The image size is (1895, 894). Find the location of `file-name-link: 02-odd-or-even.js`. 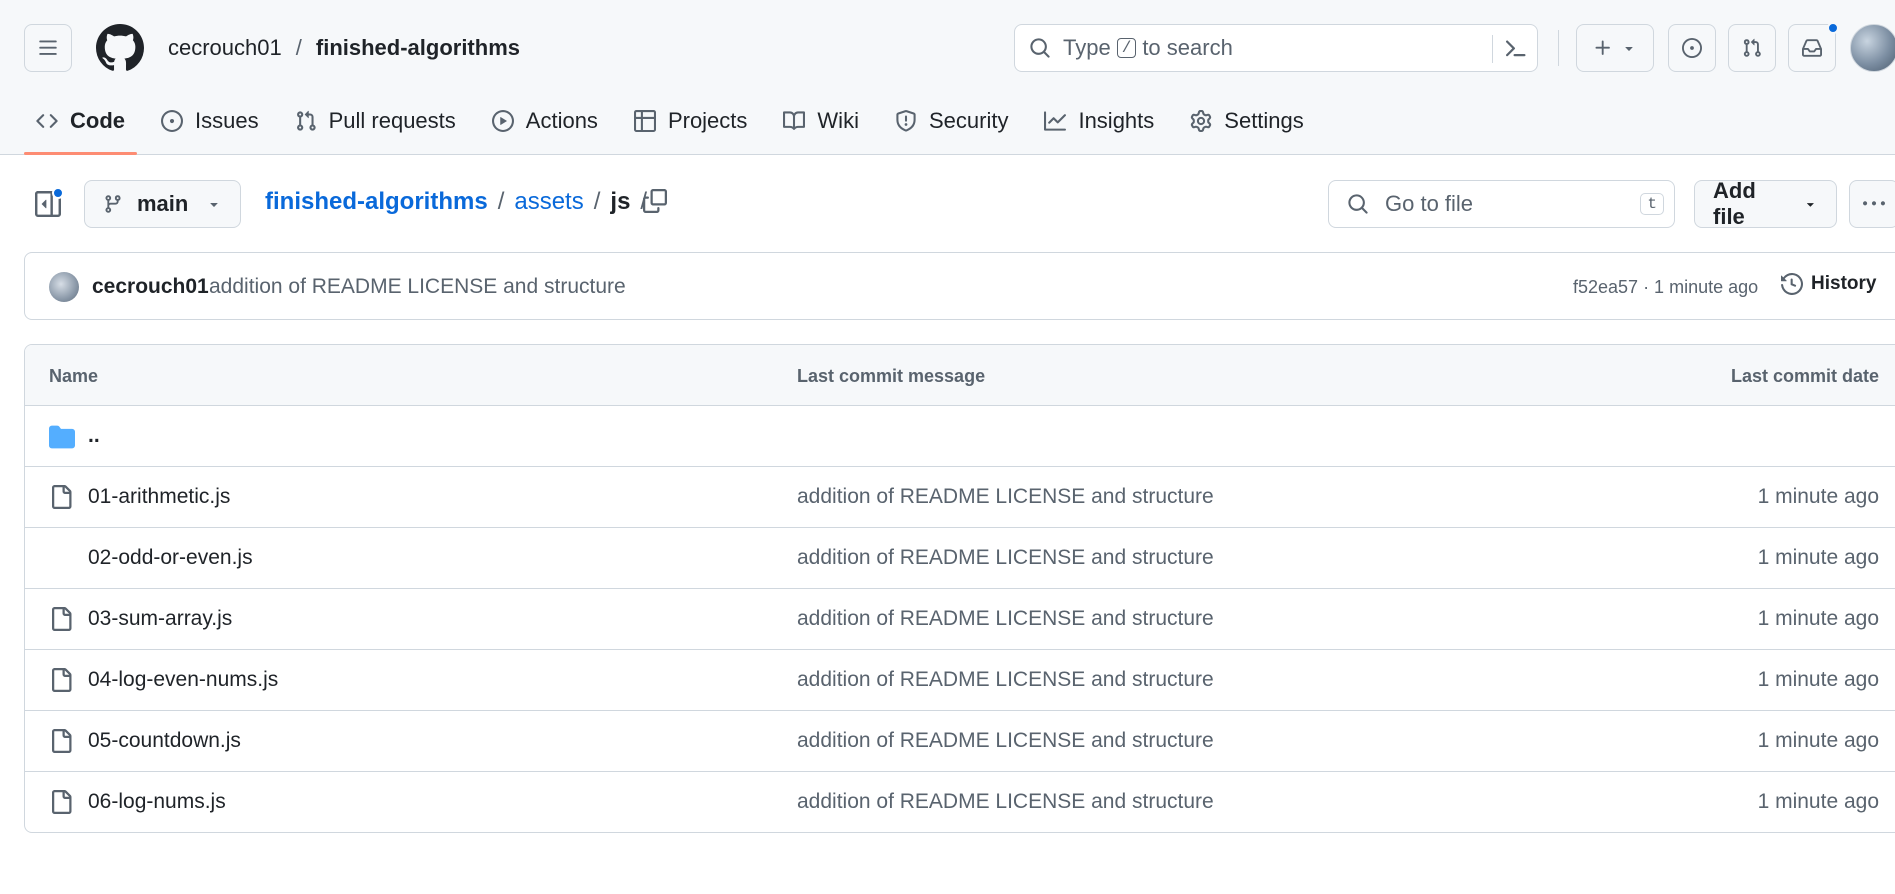

file-name-link: 02-odd-or-even.js is located at coordinates (170, 558).